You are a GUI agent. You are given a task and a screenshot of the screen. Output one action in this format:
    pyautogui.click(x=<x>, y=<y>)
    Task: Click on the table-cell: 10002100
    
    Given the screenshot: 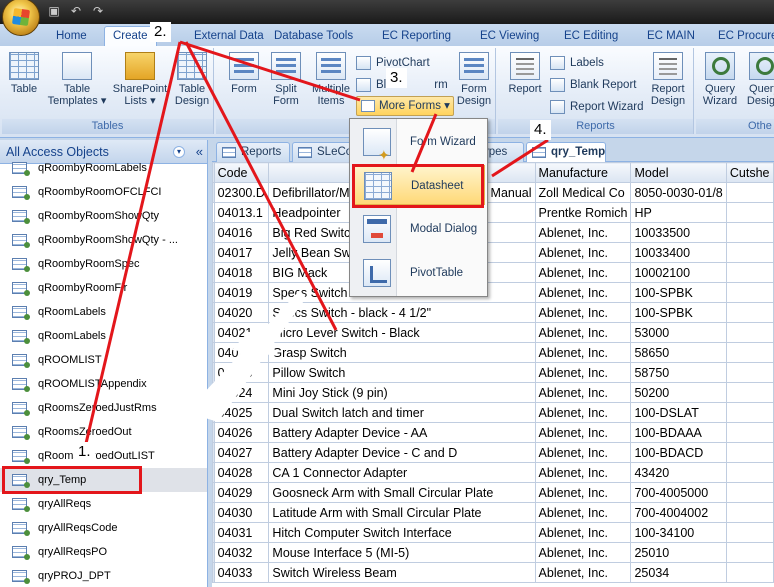 What is the action you would take?
    pyautogui.click(x=678, y=272)
    